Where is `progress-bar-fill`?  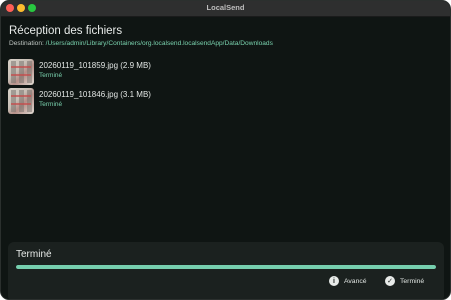 progress-bar-fill is located at coordinates (226, 267).